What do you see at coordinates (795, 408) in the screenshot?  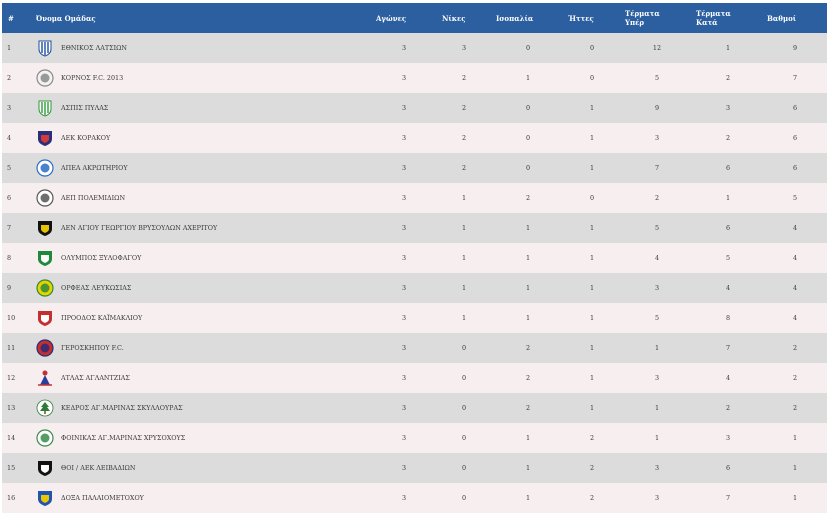 I see `points-cell: 2` at bounding box center [795, 408].